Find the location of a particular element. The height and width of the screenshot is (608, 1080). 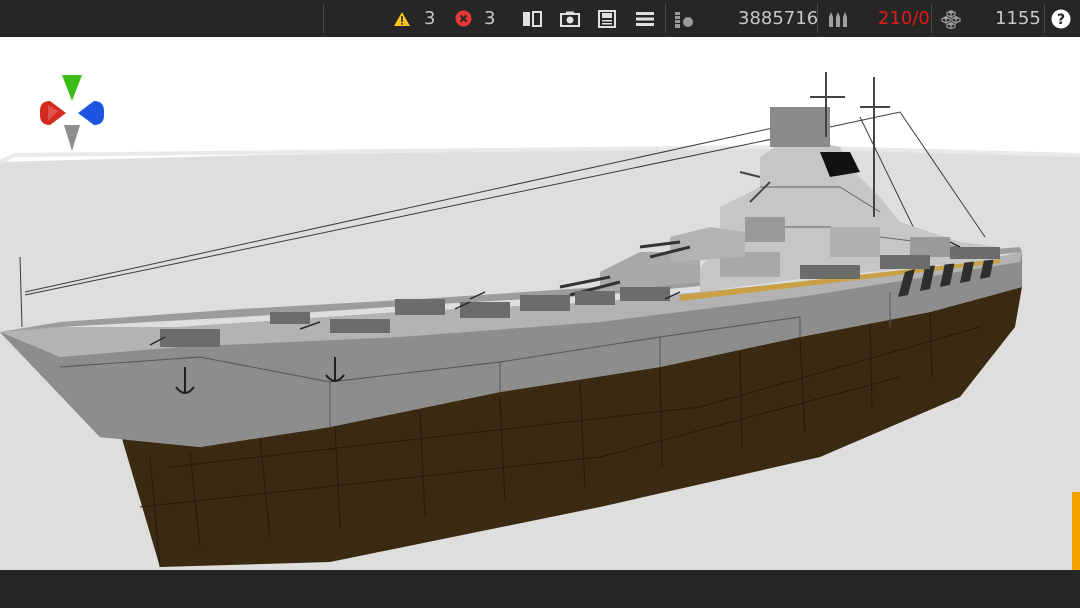

top-toolbar: 3 3 3885716 210/0 1155 ? is located at coordinates (540, 18).